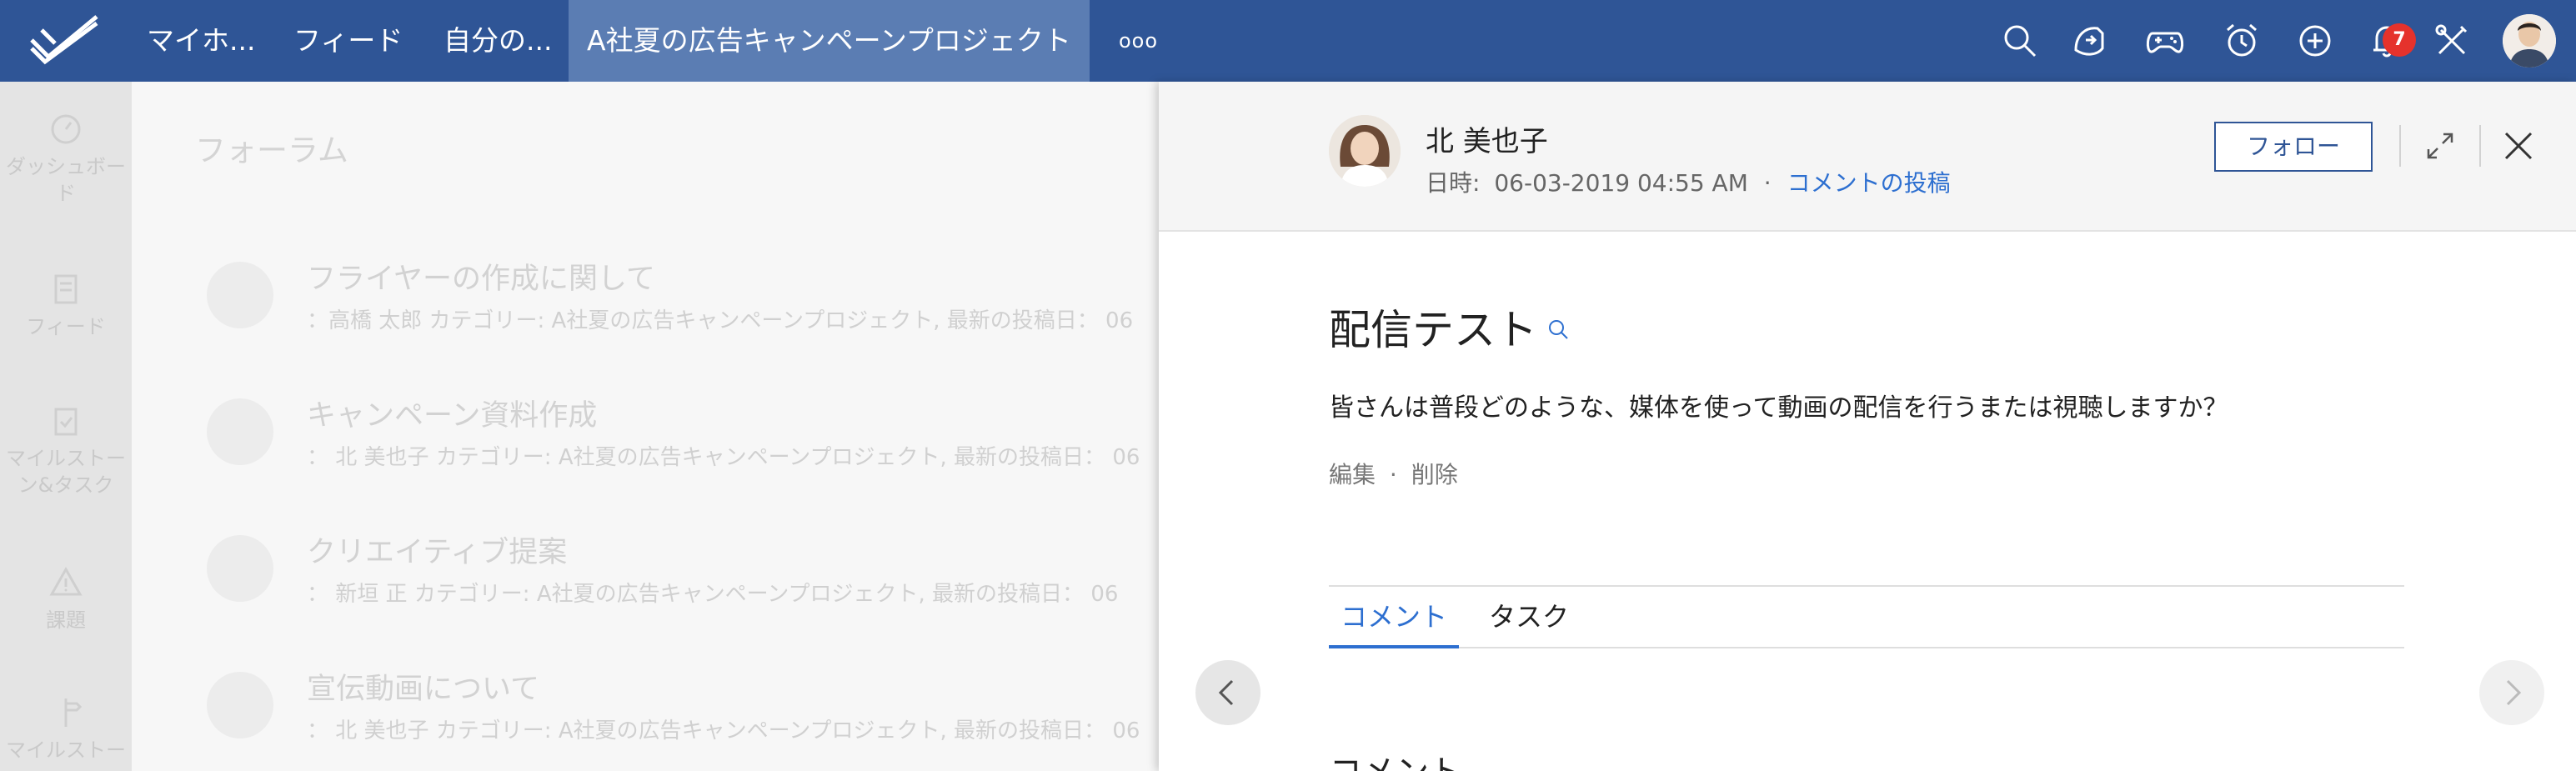  Describe the element at coordinates (66, 326) in the screenshot. I see `sidebar-item-label: フィード` at that location.